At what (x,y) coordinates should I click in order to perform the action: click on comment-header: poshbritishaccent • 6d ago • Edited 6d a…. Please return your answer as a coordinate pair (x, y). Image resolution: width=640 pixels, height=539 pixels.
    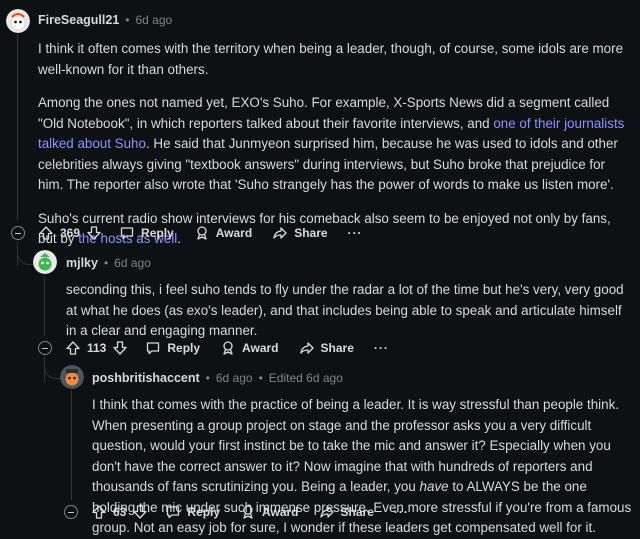
    Looking at the image, I should click on (217, 378).